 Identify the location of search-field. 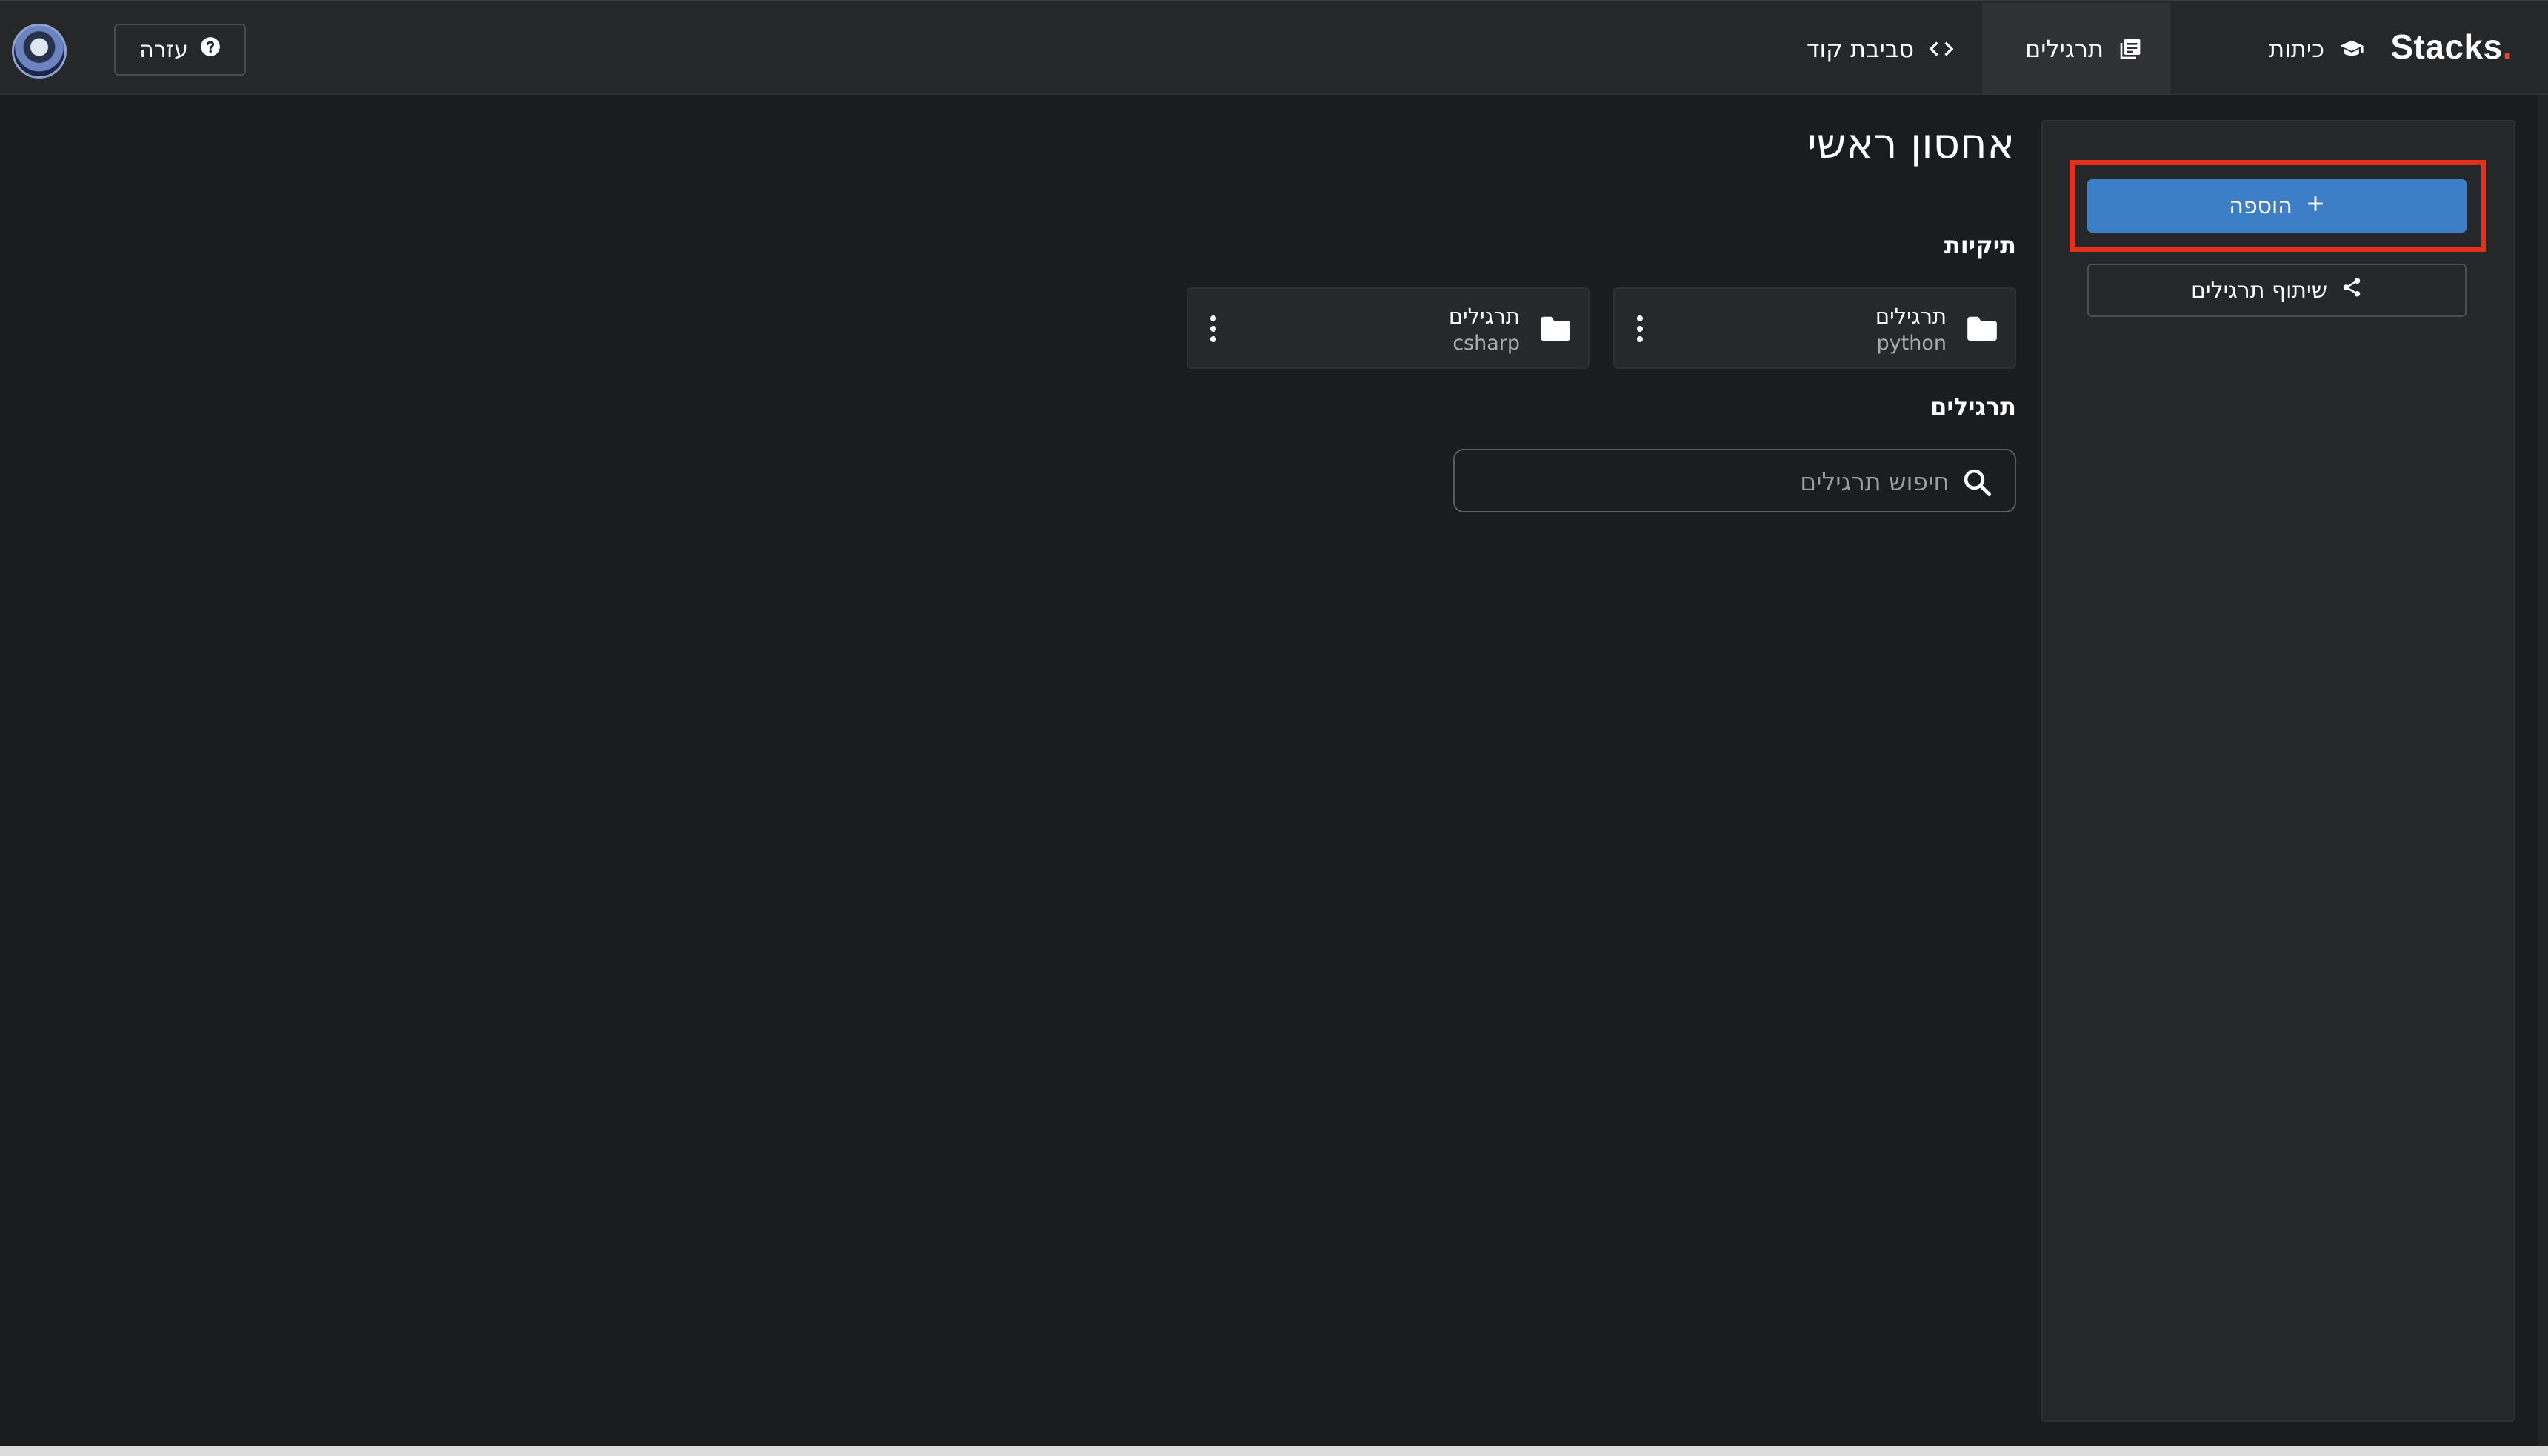
(1734, 480).